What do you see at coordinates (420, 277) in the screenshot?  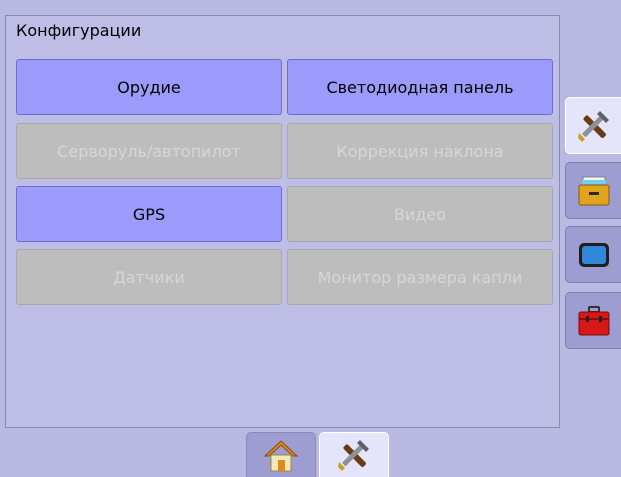 I see `droplet-monitor-button: Монитор размера капли` at bounding box center [420, 277].